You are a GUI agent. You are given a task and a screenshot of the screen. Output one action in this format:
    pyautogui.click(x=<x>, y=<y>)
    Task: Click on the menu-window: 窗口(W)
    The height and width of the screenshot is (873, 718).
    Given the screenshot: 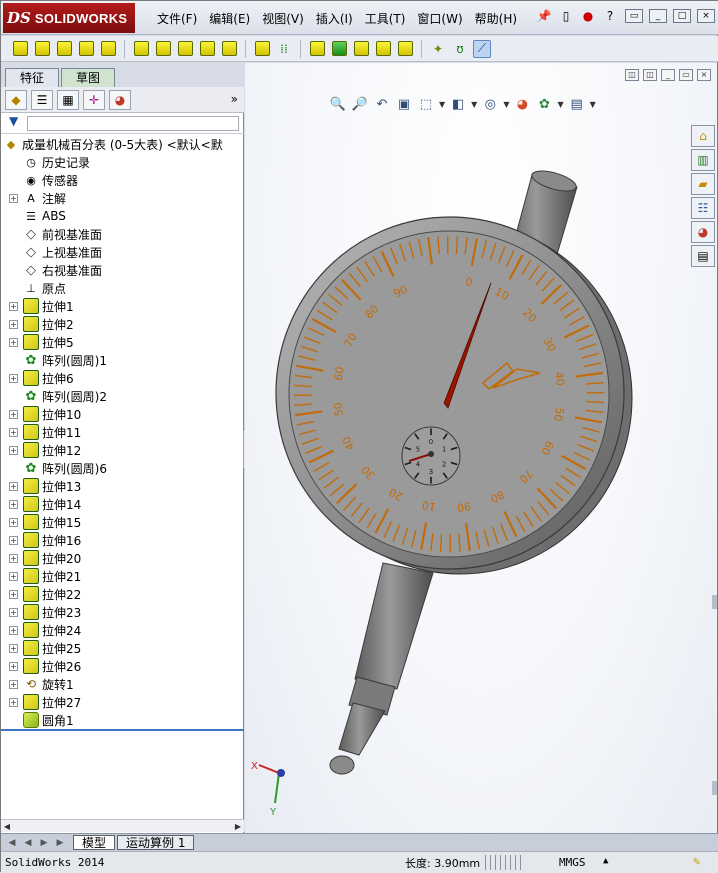 What is the action you would take?
    pyautogui.click(x=439, y=19)
    